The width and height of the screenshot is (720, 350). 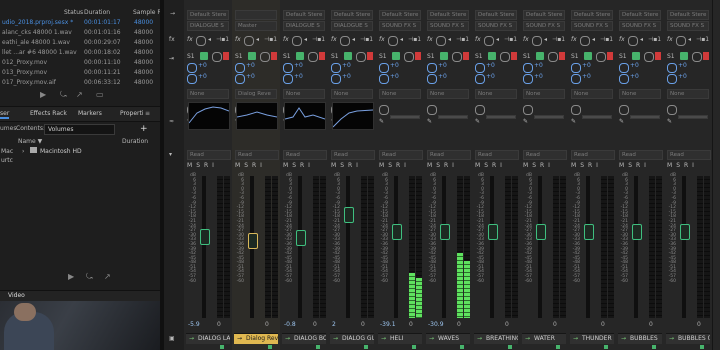 I want to click on clip-icon: ▭, so click(x=100, y=94).